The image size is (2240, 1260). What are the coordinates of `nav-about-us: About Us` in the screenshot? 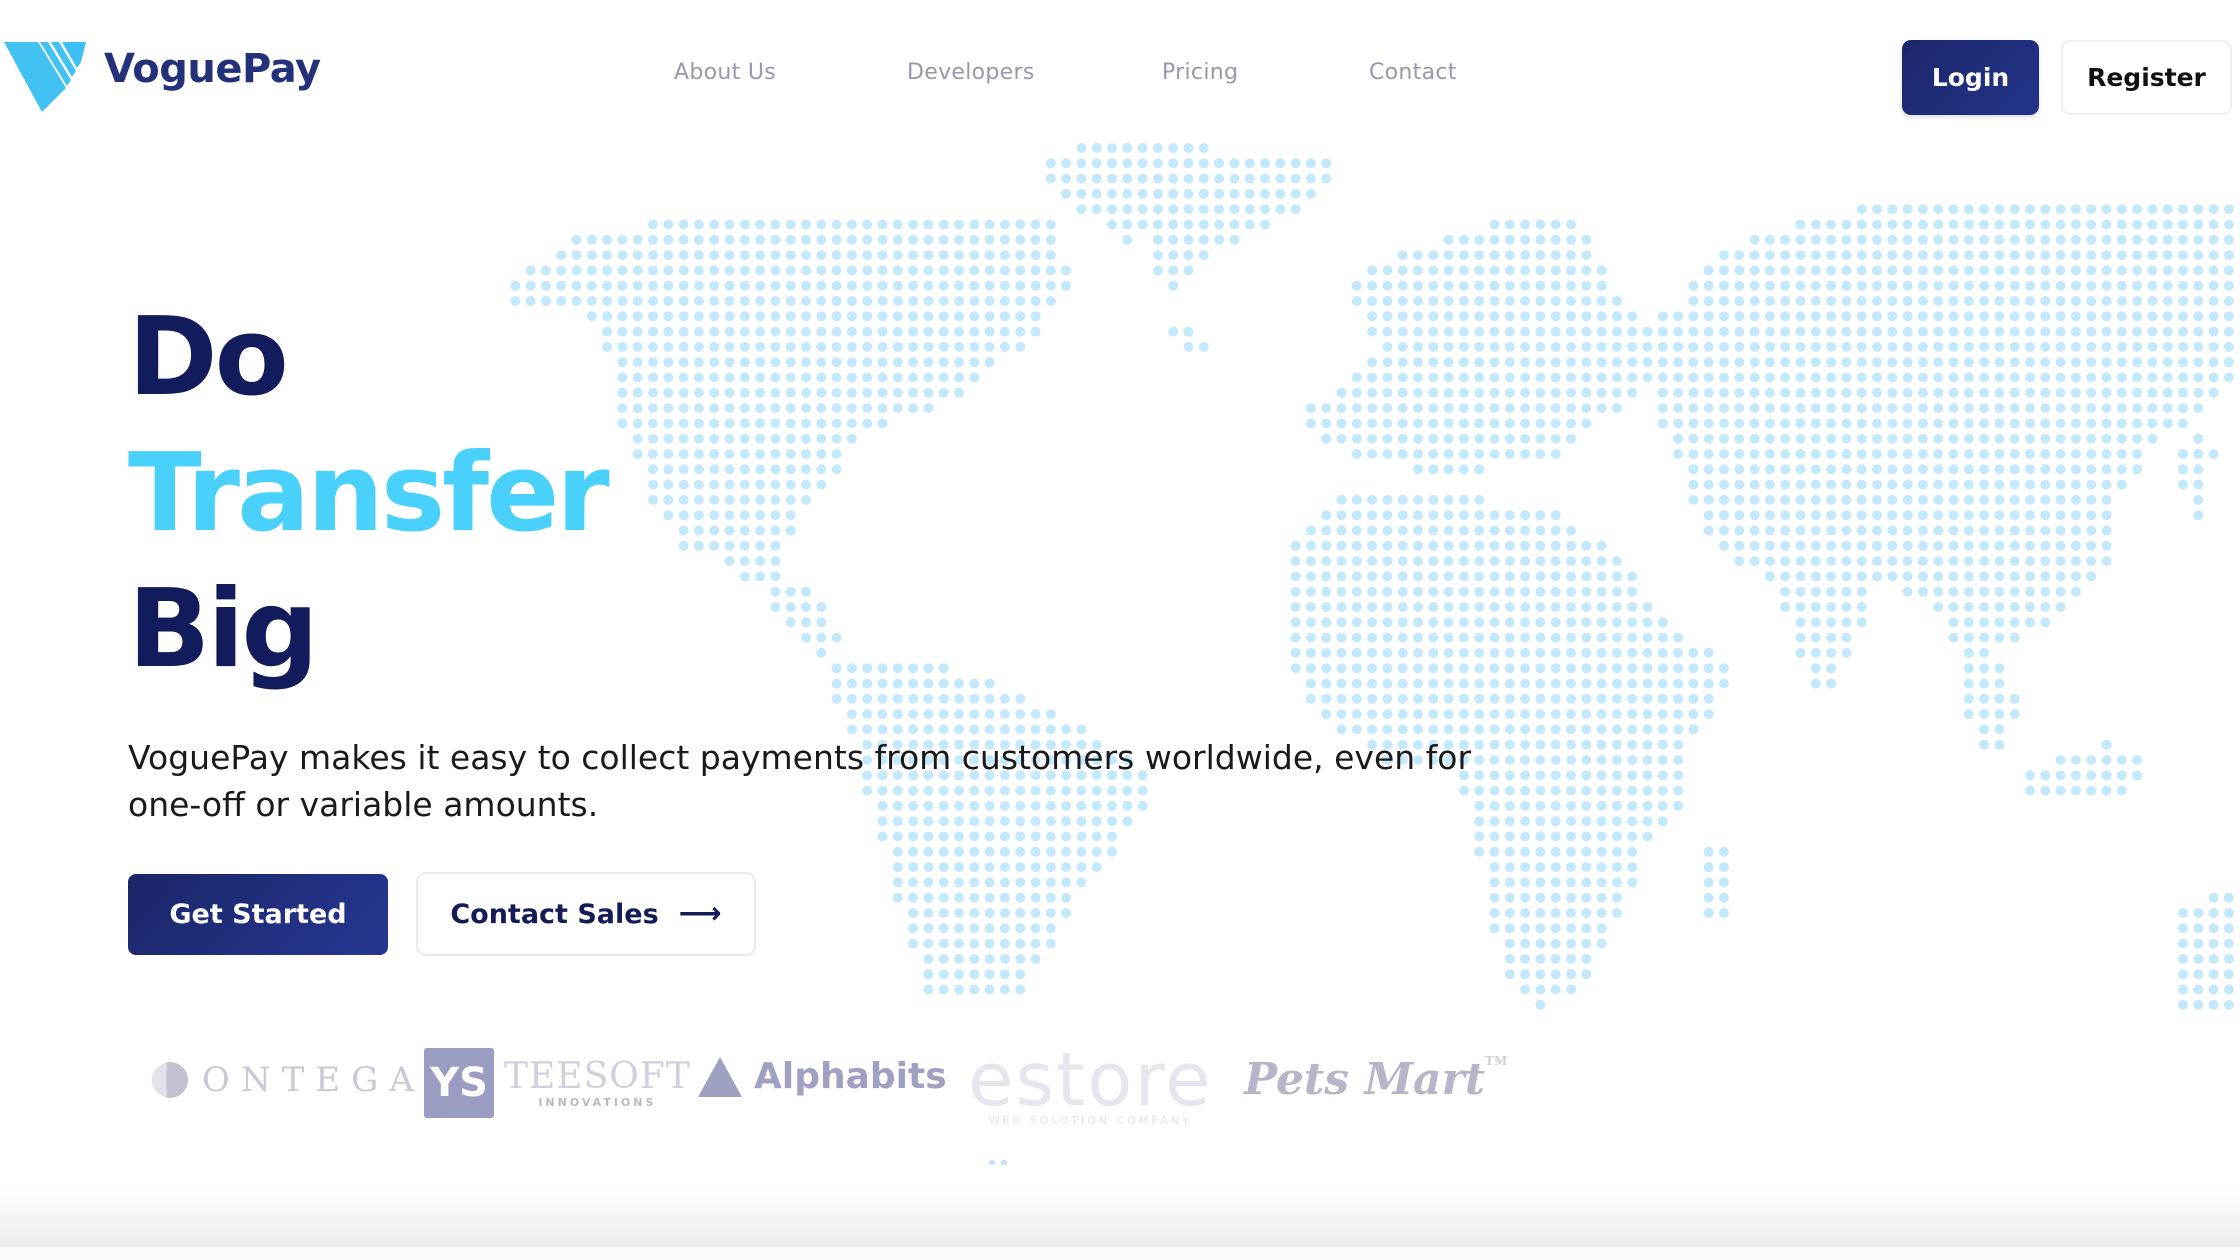 It's located at (725, 72).